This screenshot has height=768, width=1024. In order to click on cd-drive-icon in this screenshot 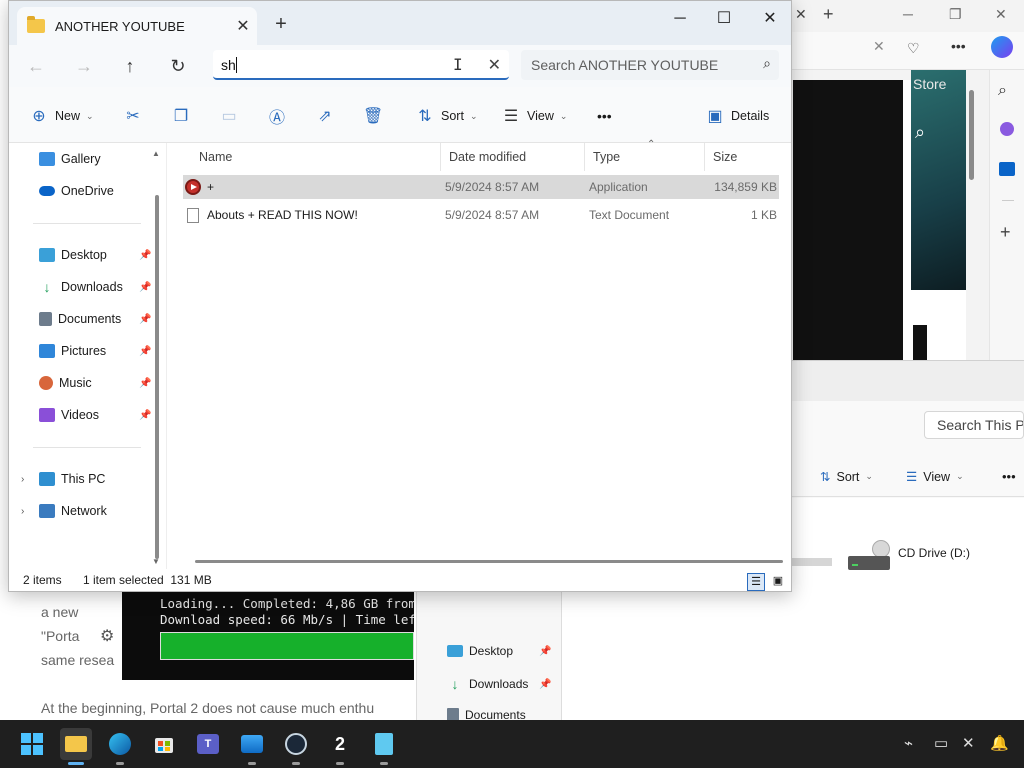, I will do `click(869, 557)`.